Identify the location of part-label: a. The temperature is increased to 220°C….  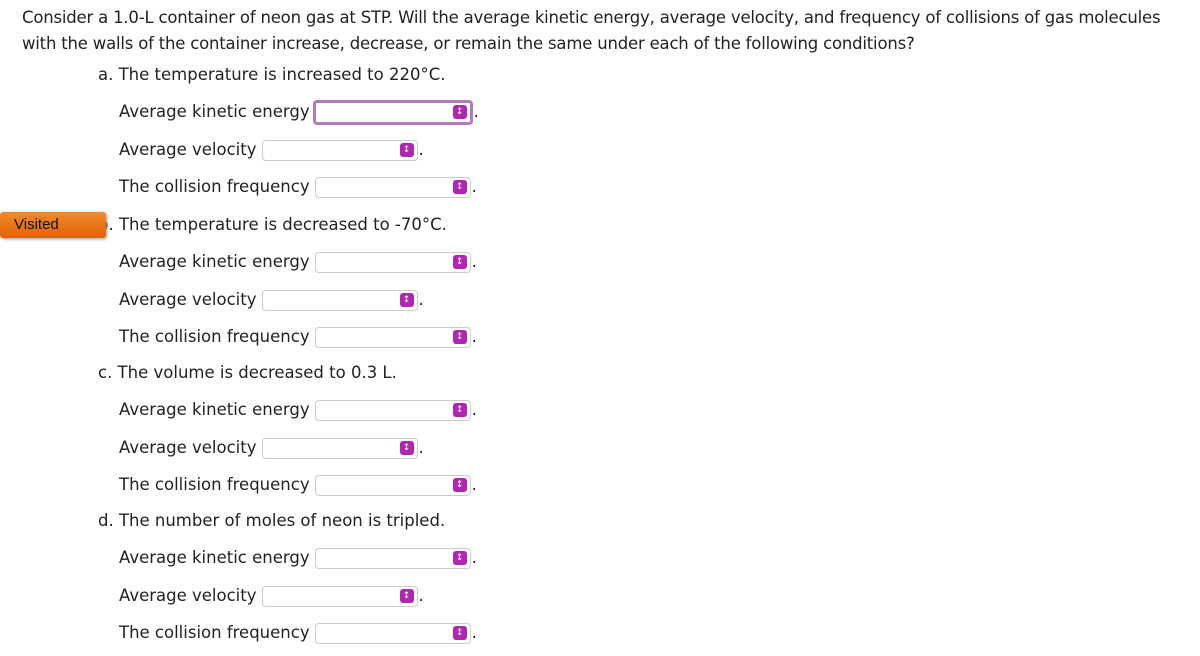
(272, 74).